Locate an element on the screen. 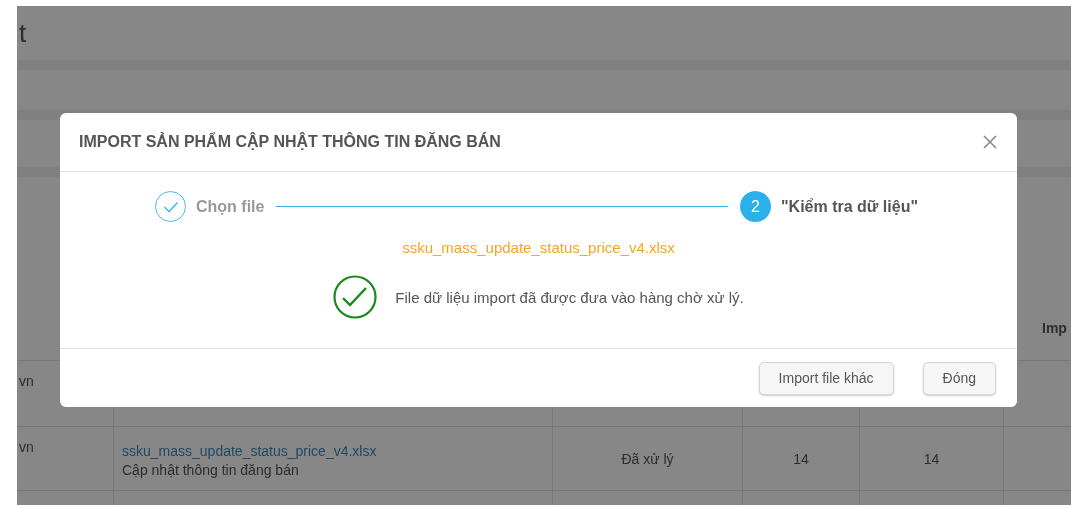 This screenshot has height=505, width=1079. page-title: t is located at coordinates (23, 33).